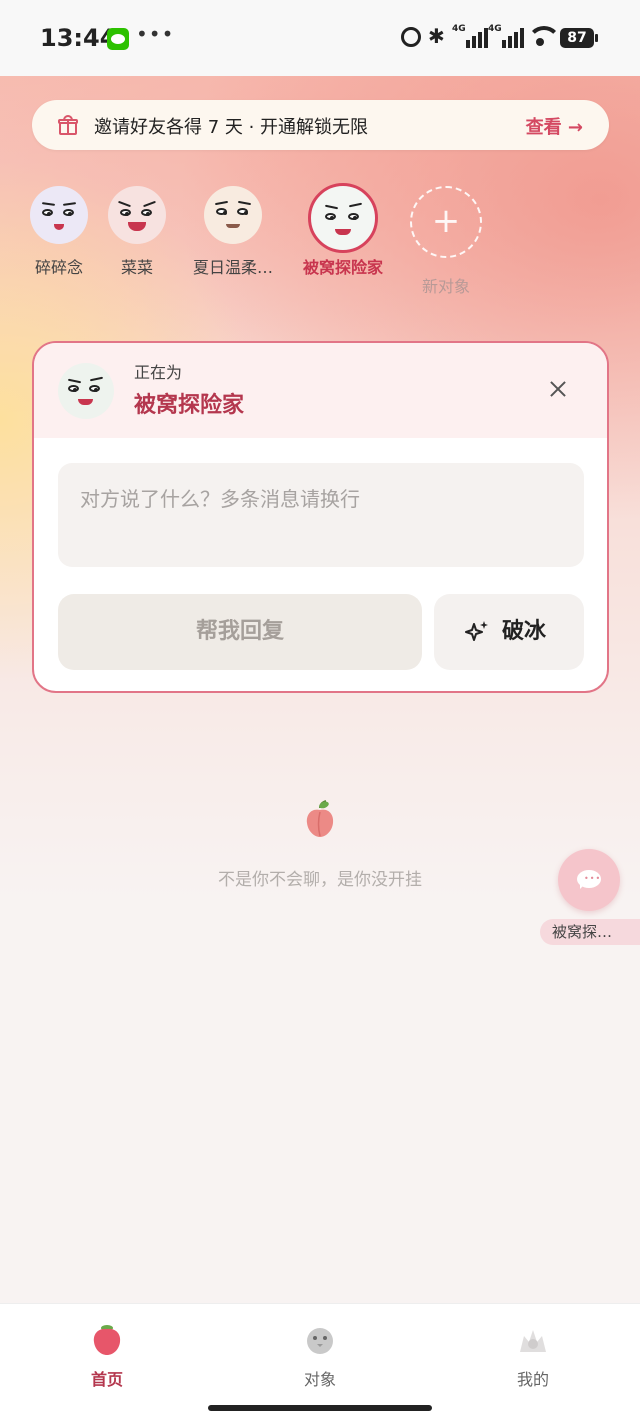 This screenshot has height=1422, width=640. I want to click on wechat-icon, so click(118, 39).